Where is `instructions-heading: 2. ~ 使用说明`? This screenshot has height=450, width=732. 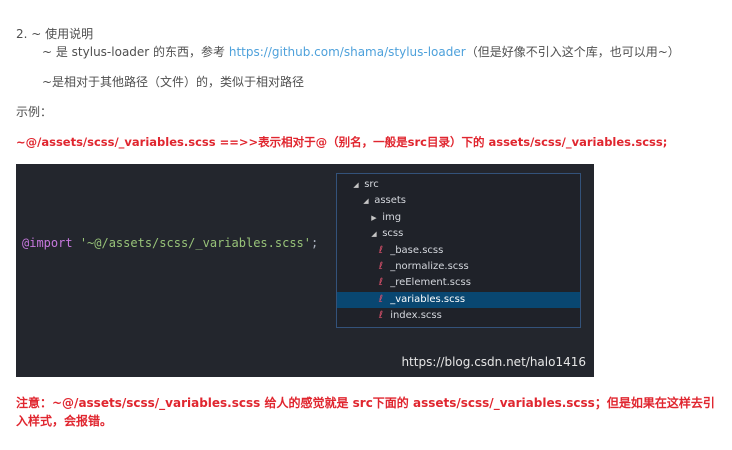 instructions-heading: 2. ~ 使用说明 is located at coordinates (55, 34).